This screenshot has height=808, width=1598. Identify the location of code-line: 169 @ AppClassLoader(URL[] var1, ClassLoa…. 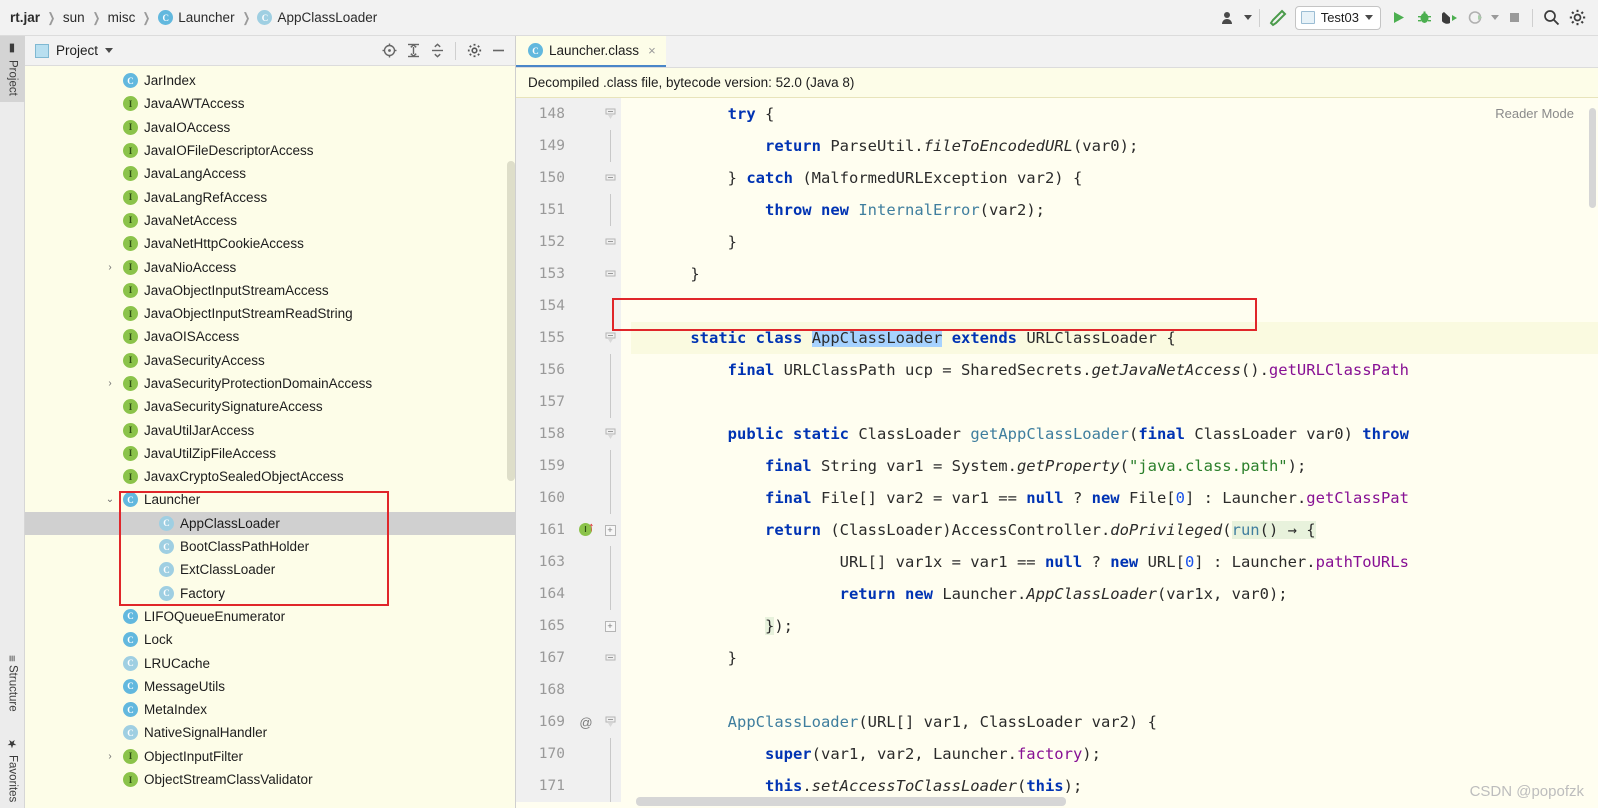
(1057, 722).